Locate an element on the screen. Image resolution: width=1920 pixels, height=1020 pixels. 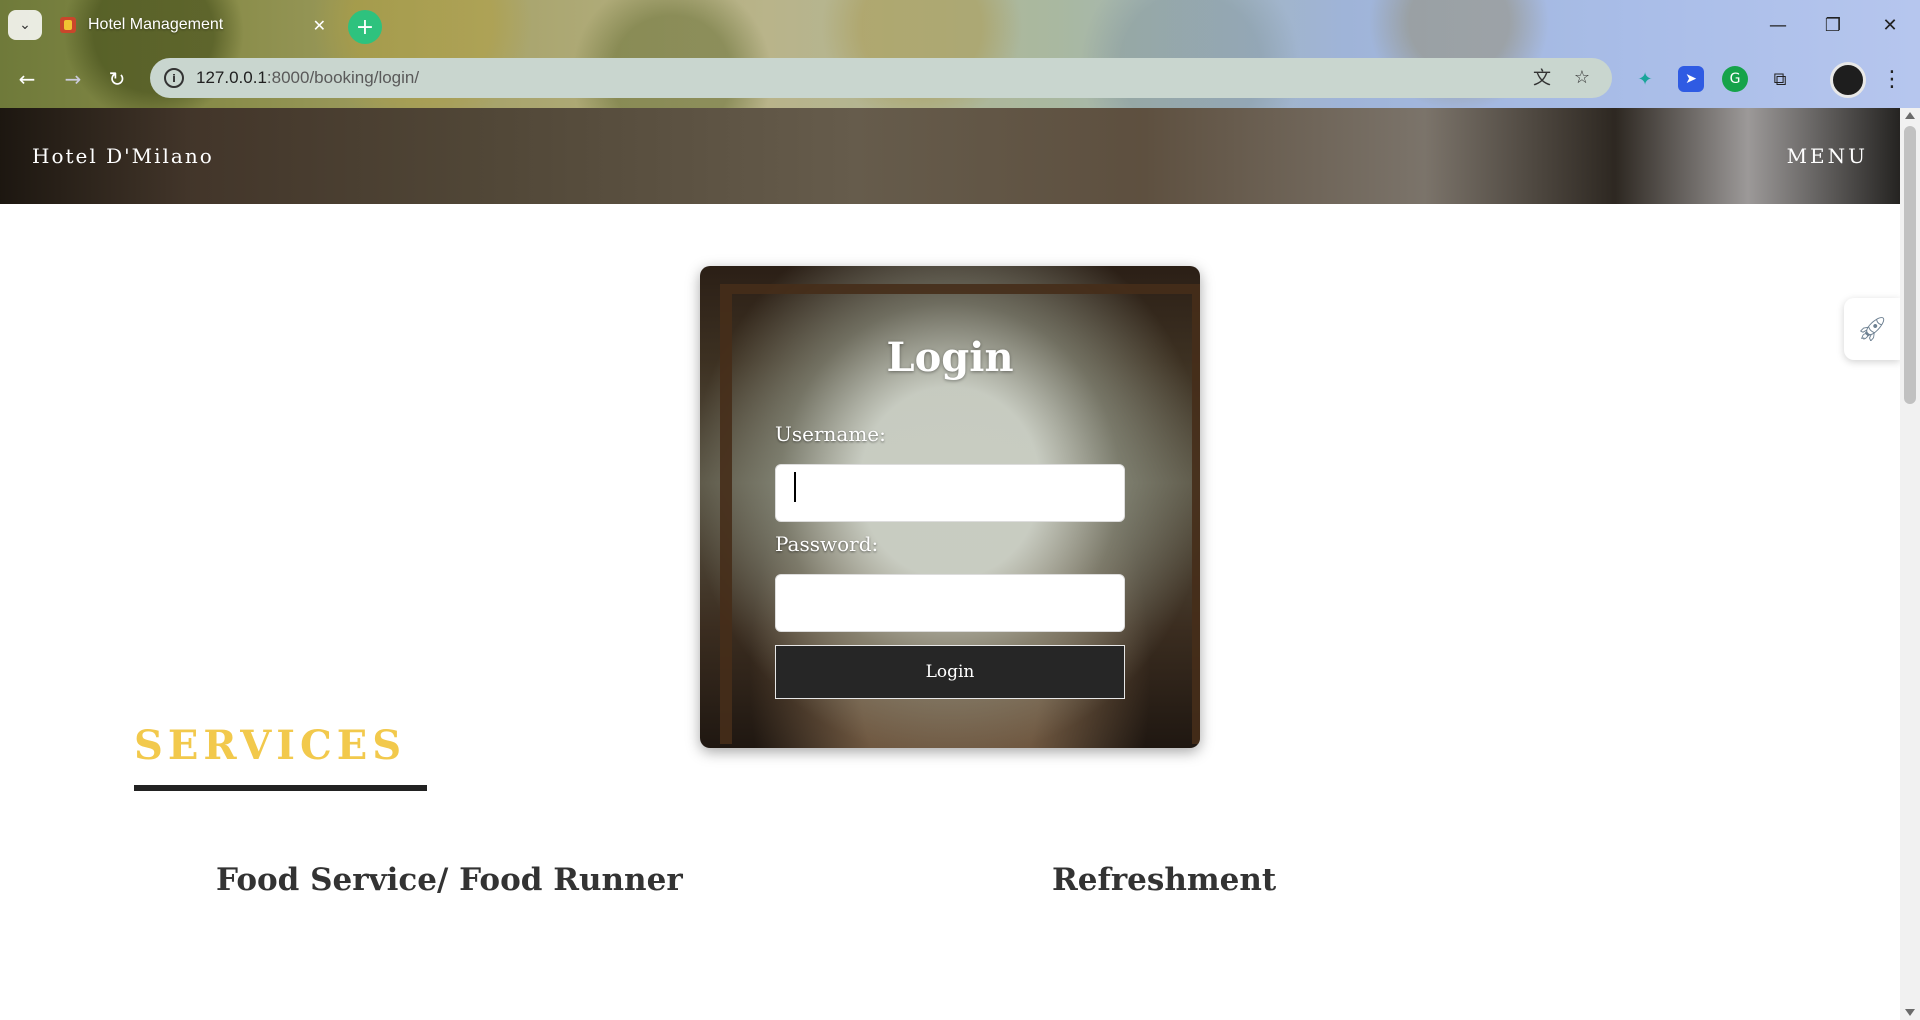
url-path: :8000/booking/login/ is located at coordinates (343, 77).